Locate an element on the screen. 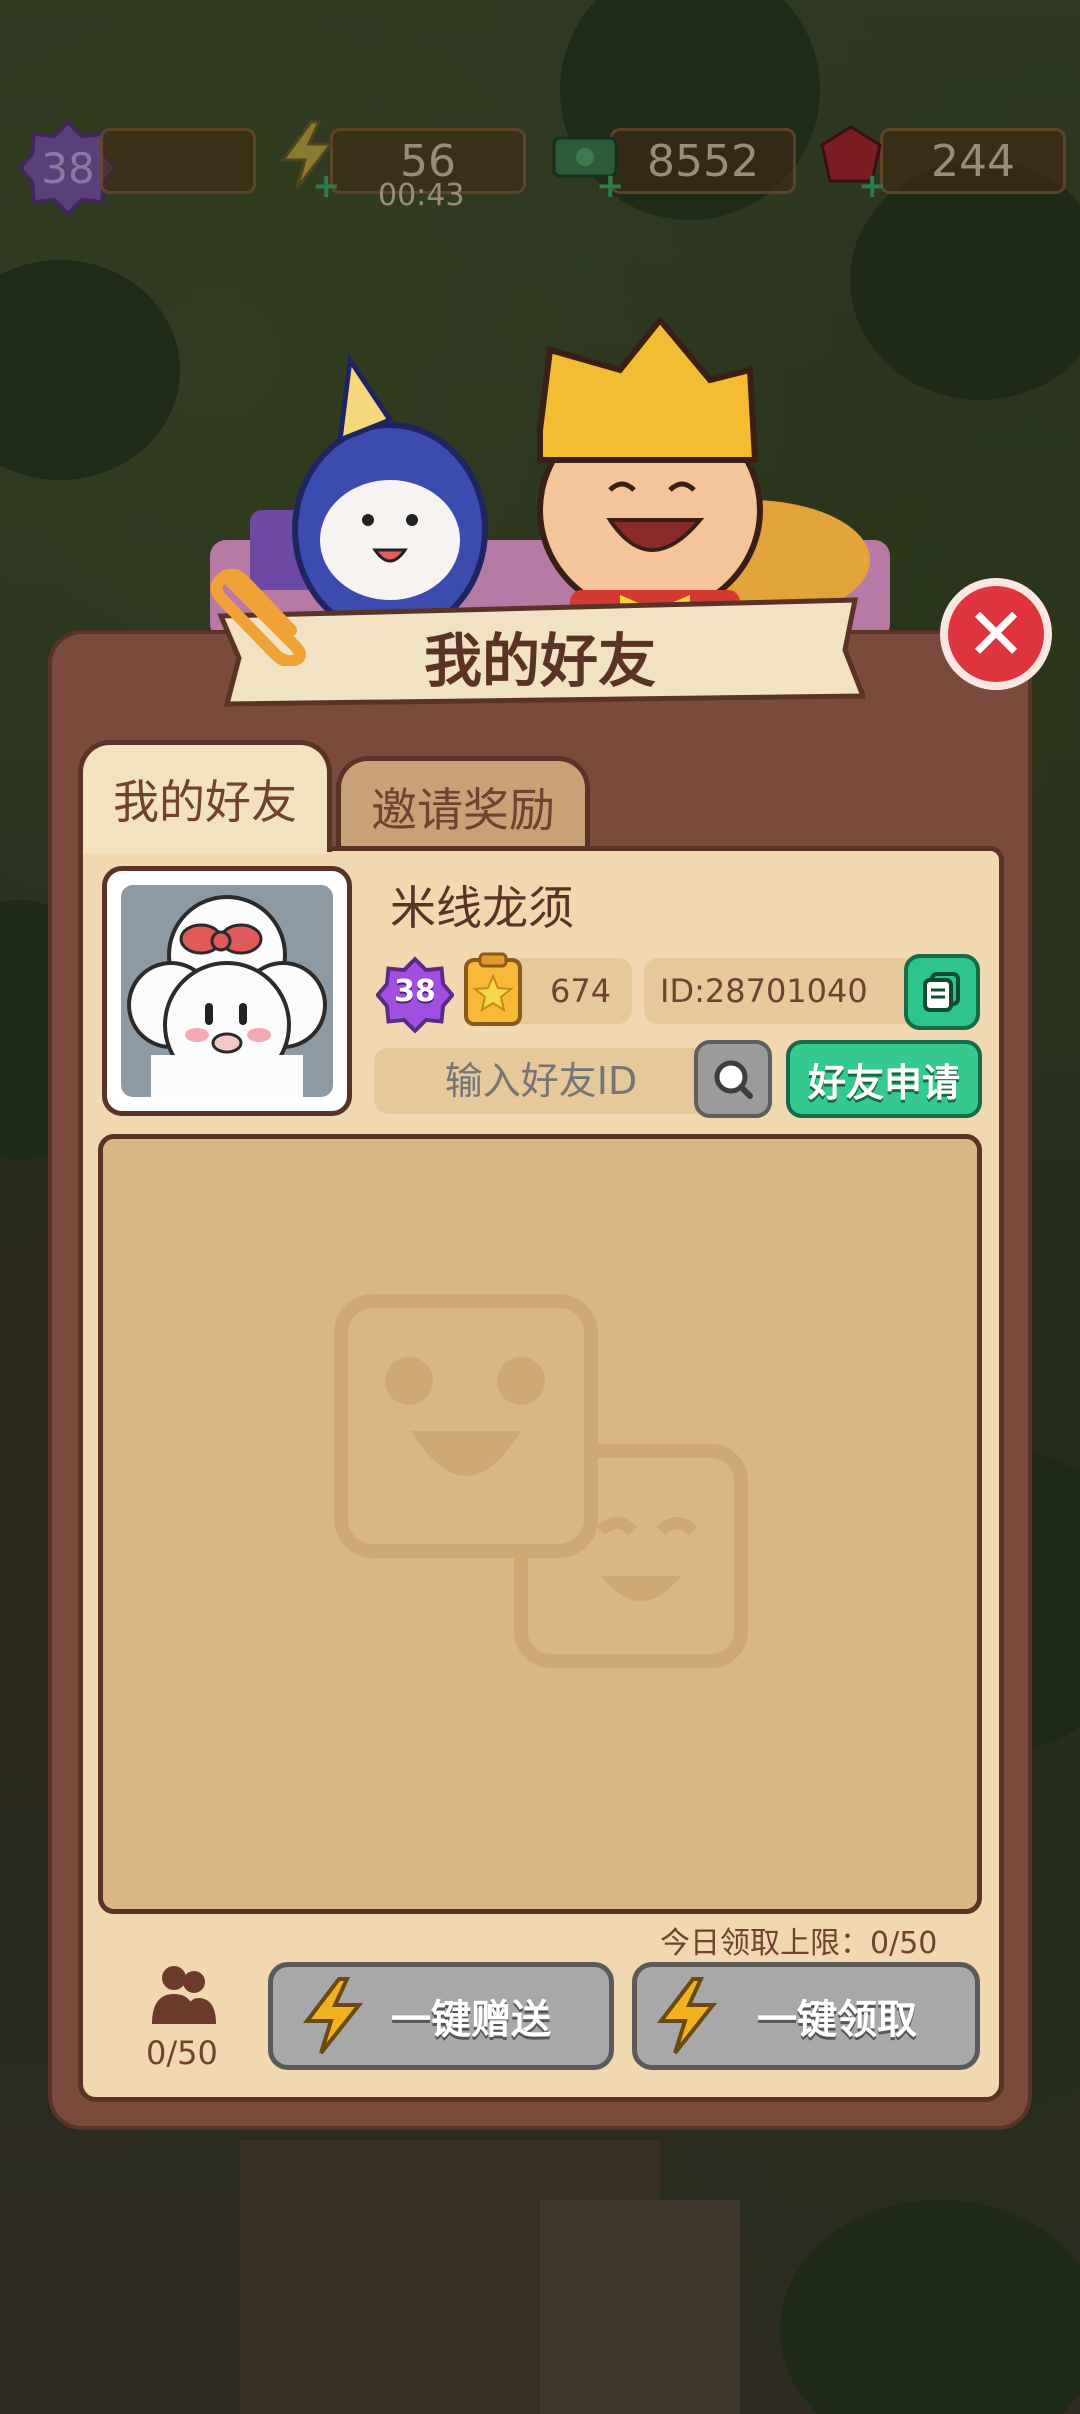 The image size is (1080, 2414). copy-icon is located at coordinates (941, 992).